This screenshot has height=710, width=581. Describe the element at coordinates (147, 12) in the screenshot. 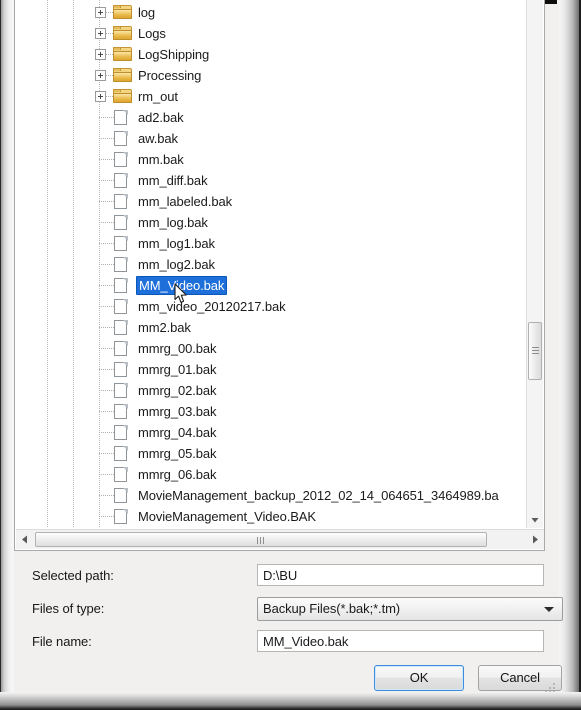

I see `tree-item-label: log` at that location.